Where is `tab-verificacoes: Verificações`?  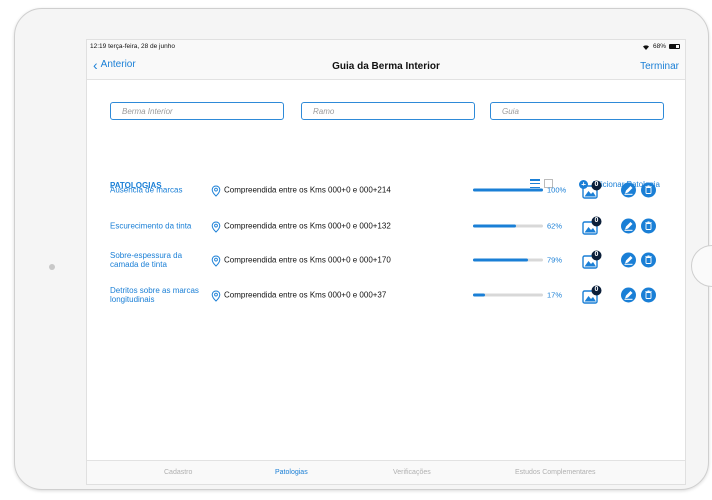
tab-verificacoes: Verificações is located at coordinates (412, 472).